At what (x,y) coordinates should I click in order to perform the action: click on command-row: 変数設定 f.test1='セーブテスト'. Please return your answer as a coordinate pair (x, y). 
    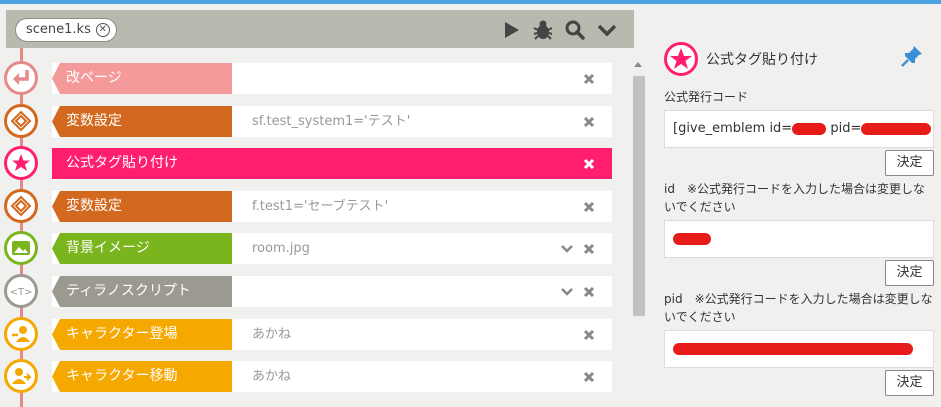
    Looking at the image, I should click on (332, 206).